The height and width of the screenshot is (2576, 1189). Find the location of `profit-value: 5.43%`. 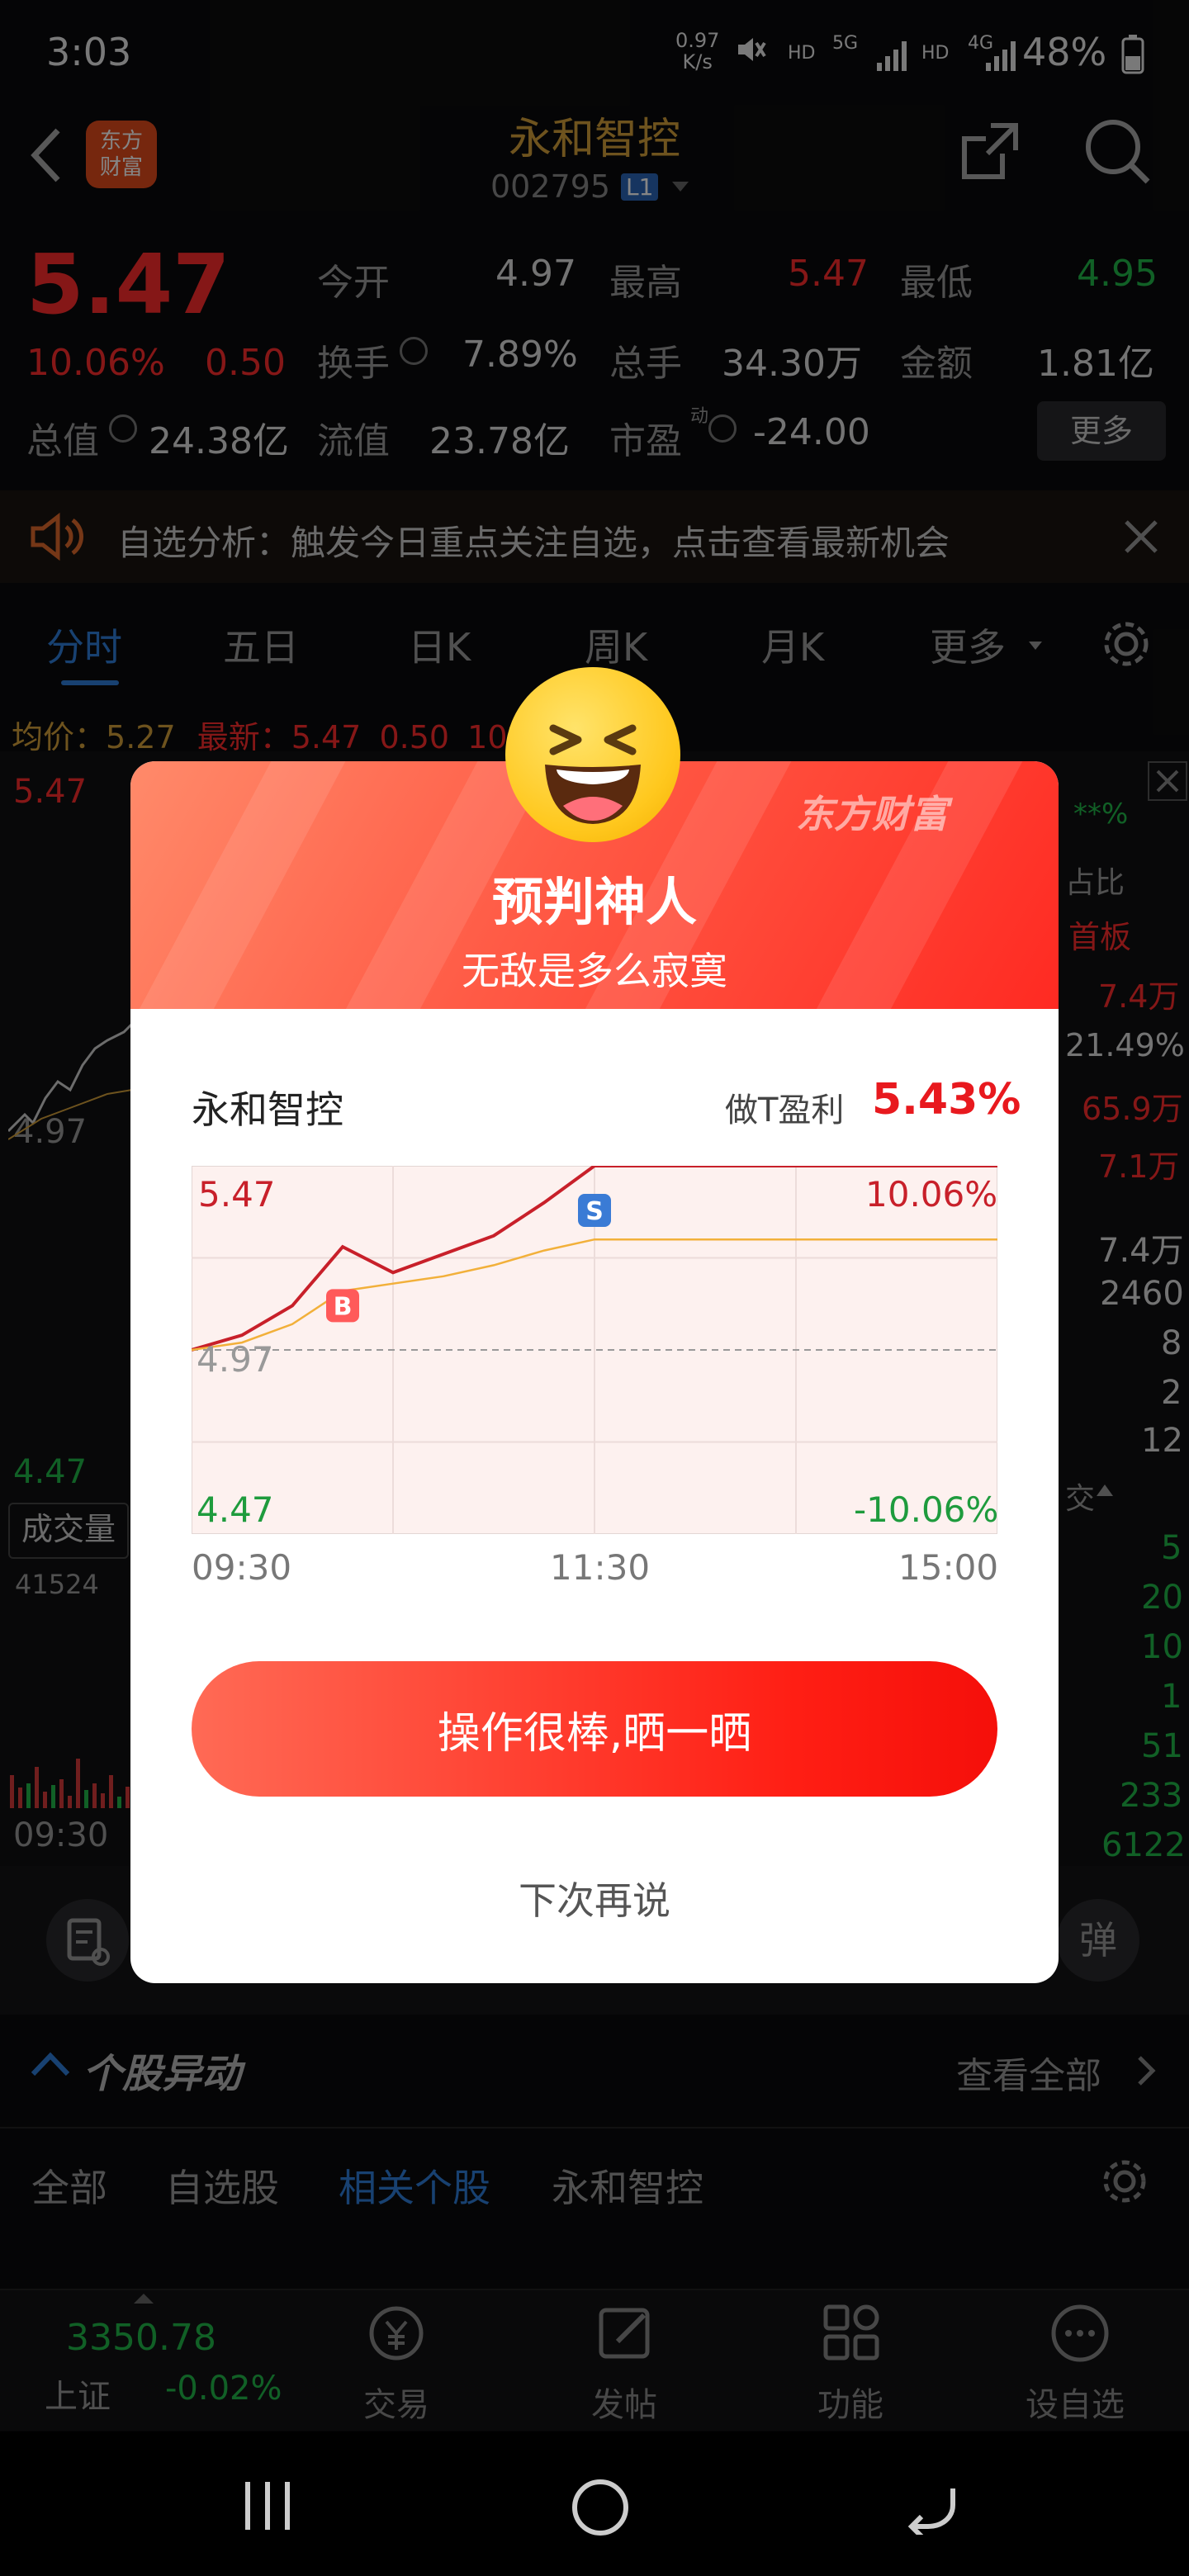

profit-value: 5.43% is located at coordinates (946, 1100).